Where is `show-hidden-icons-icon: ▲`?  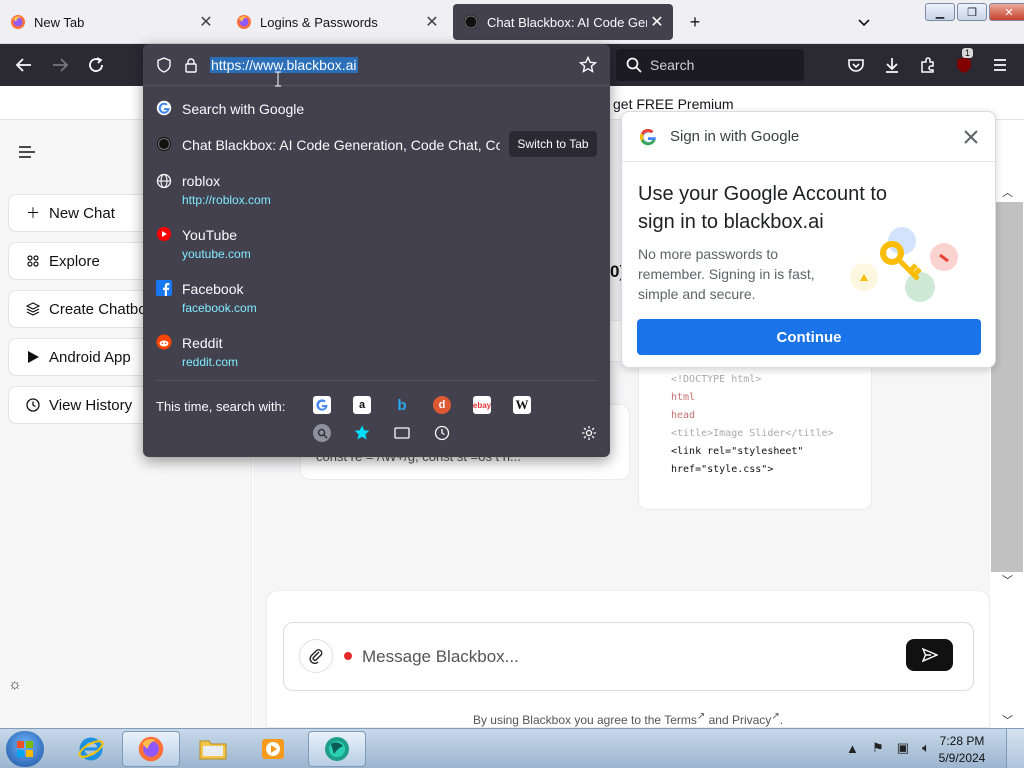 show-hidden-icons-icon: ▲ is located at coordinates (852, 748).